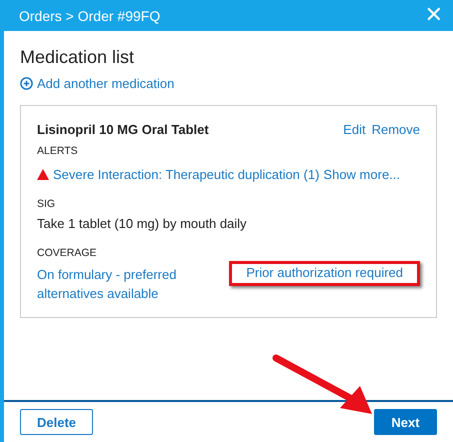 This screenshot has height=442, width=453. I want to click on field-label: SIG, so click(46, 204).